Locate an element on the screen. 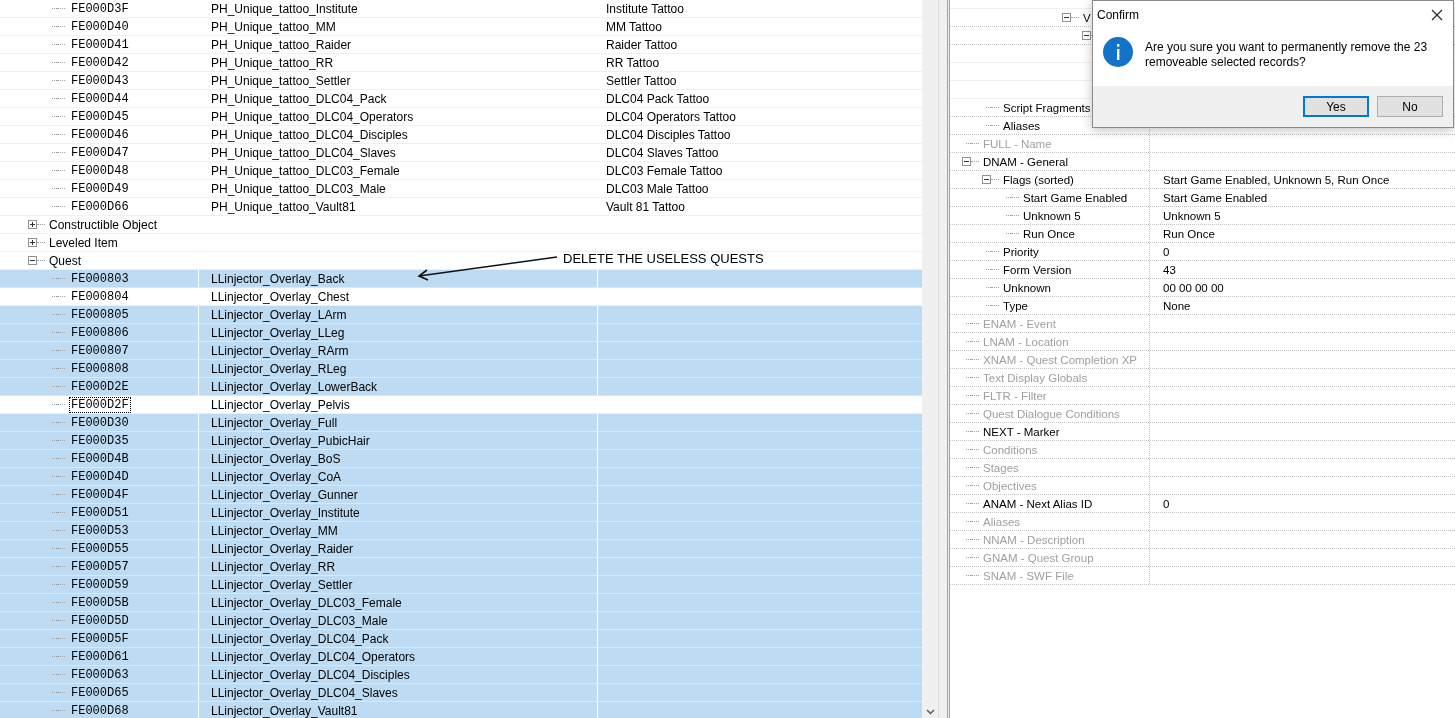 Image resolution: width=1455 pixels, height=718 pixels. editor-id-cell: PH_Unique_tattoo_RR is located at coordinates (272, 62).